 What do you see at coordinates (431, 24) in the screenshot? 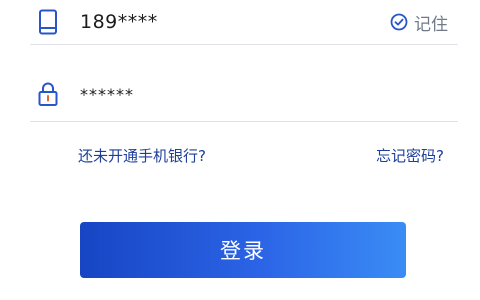
I see `remember-label: 记住` at bounding box center [431, 24].